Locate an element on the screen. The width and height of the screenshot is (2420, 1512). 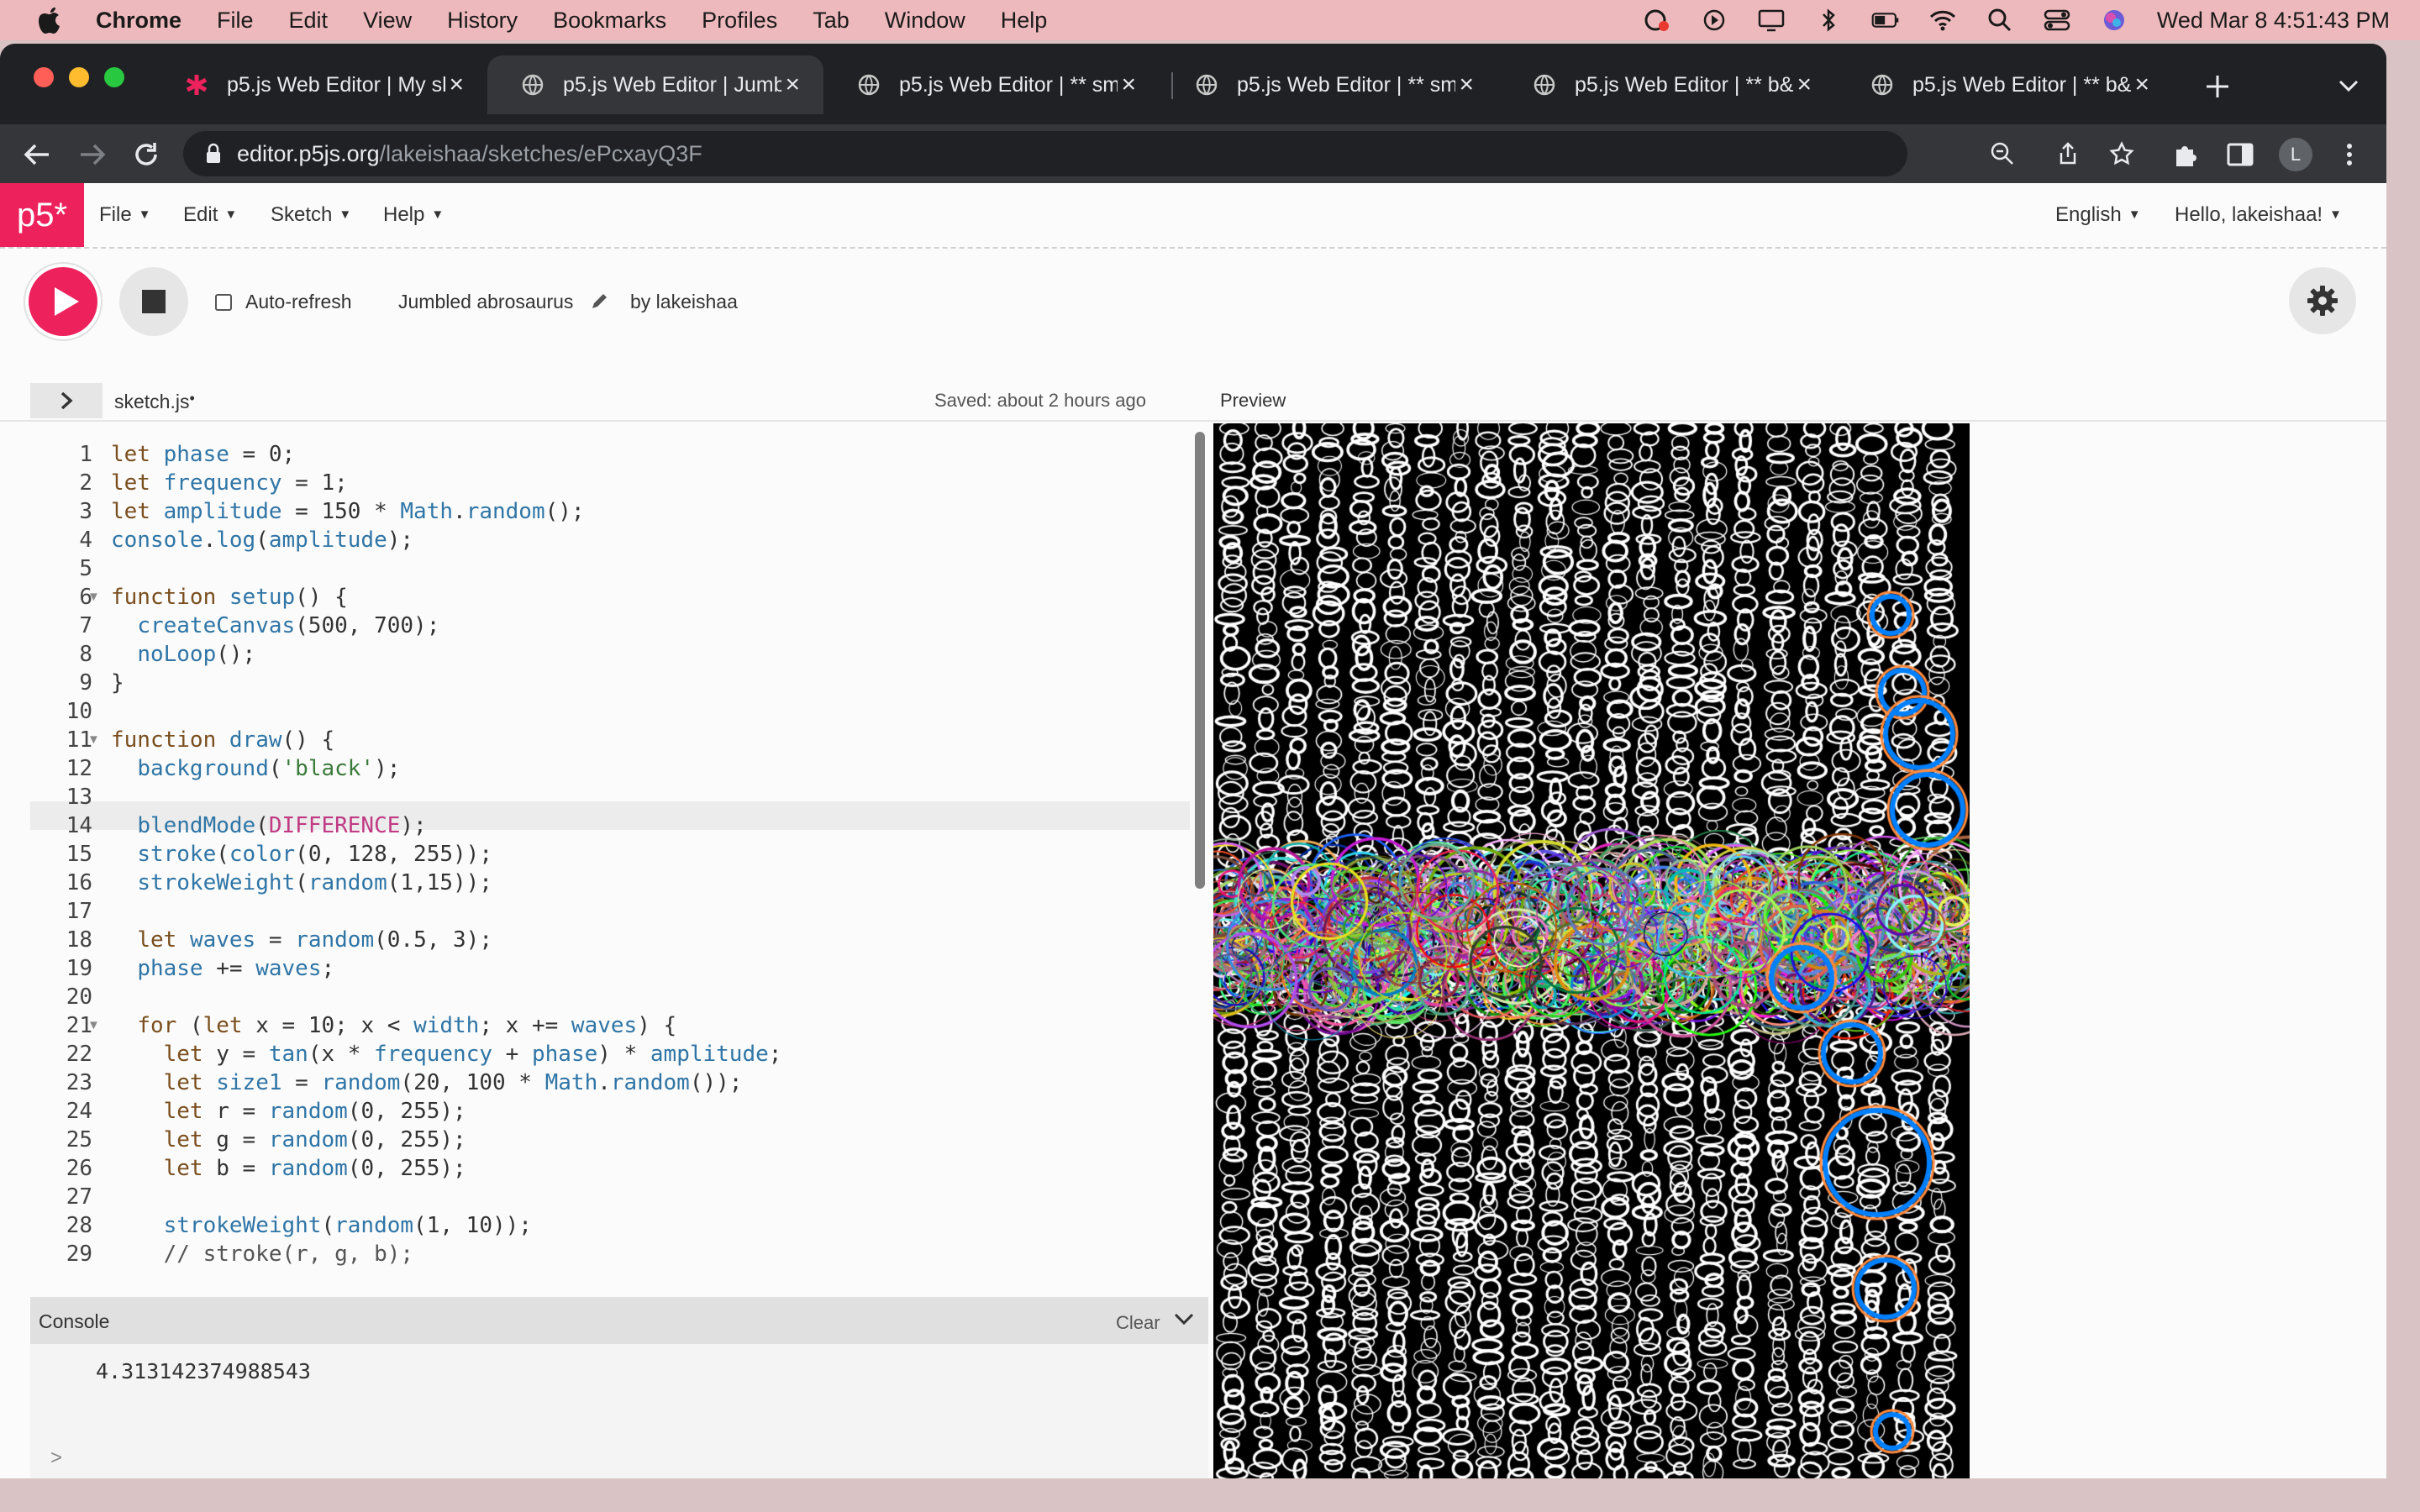
code-line: strokeWeight(random(1, 10)); is located at coordinates (321, 1225).